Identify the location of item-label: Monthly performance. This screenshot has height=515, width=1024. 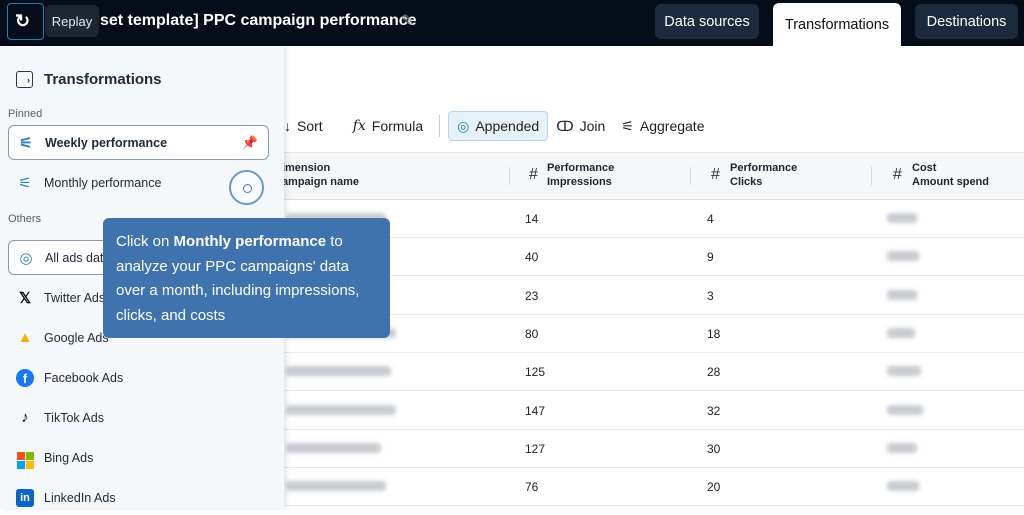
(103, 182).